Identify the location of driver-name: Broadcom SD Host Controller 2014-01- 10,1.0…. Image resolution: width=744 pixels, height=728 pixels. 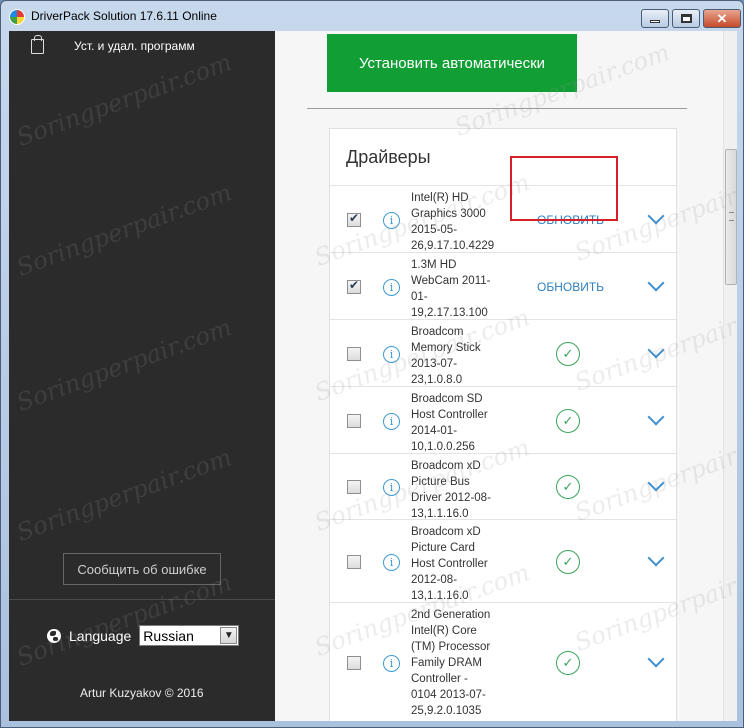
(457, 423).